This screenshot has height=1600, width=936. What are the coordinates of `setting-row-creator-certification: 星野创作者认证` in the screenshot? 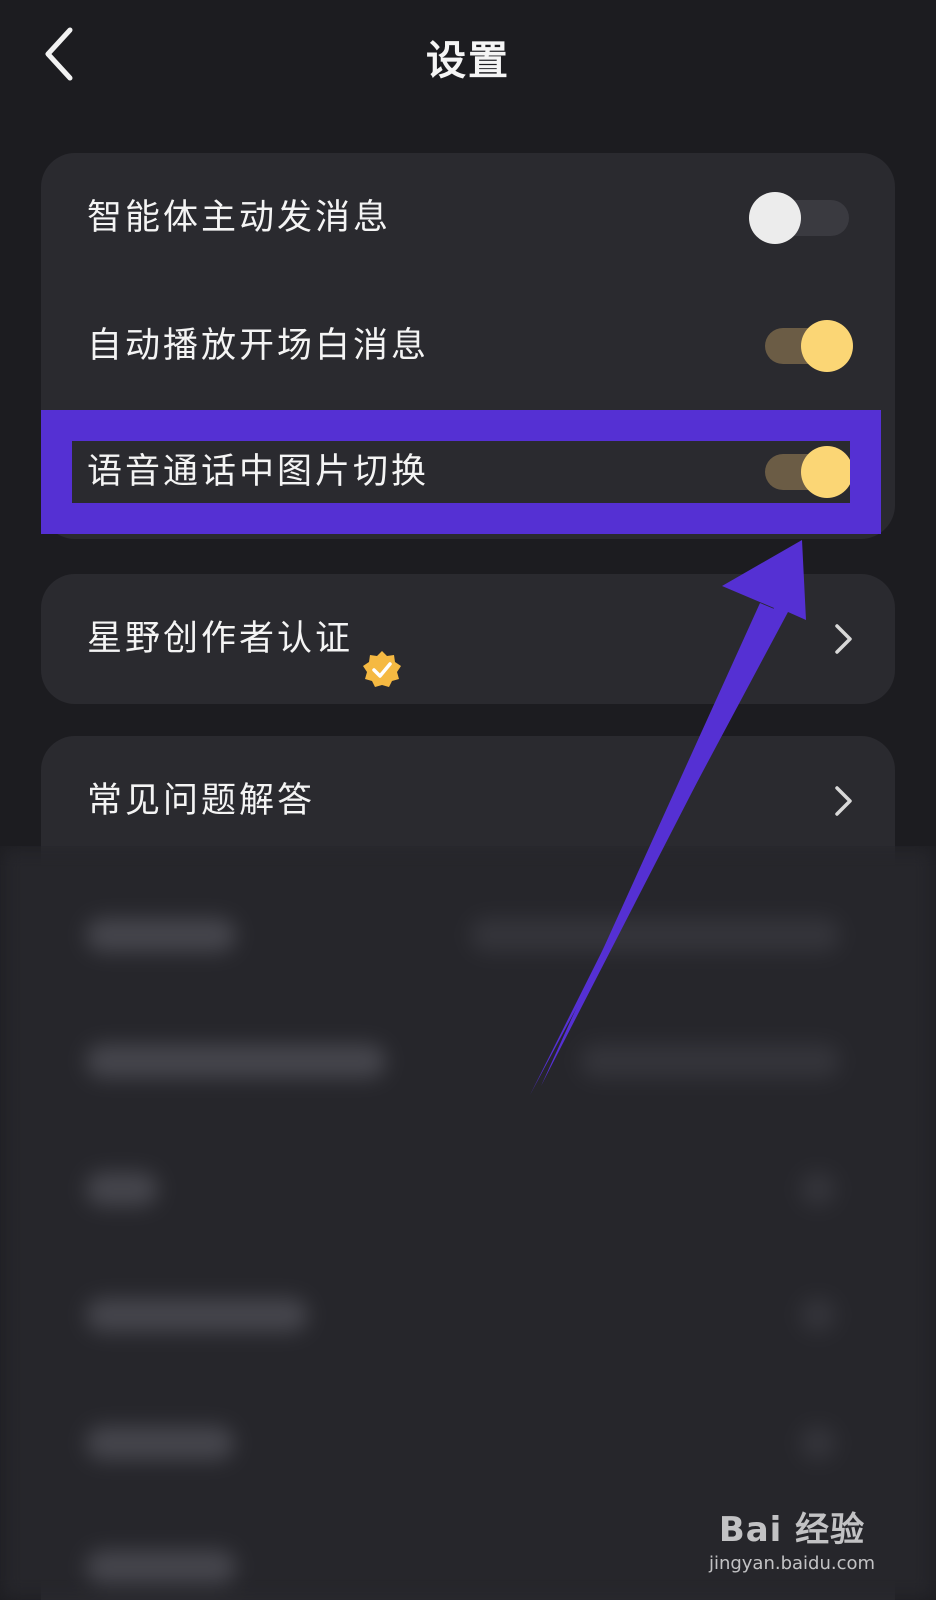 It's located at (468, 639).